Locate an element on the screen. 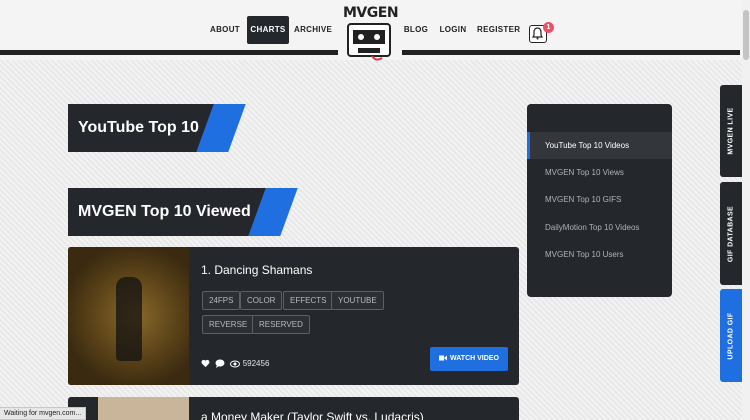 The height and width of the screenshot is (420, 750). tab-label: UPLOAD GIF is located at coordinates (731, 335).